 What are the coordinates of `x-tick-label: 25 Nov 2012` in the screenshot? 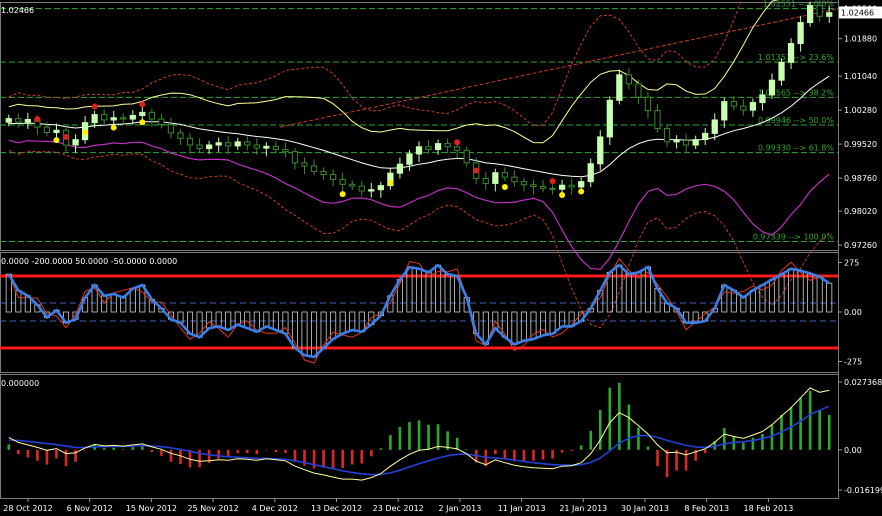 It's located at (212, 508).